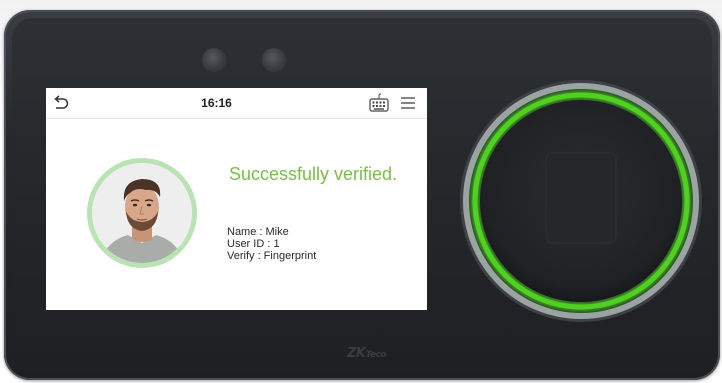 The image size is (722, 383). Describe the element at coordinates (274, 60) in the screenshot. I see `camera-lens-right` at that location.